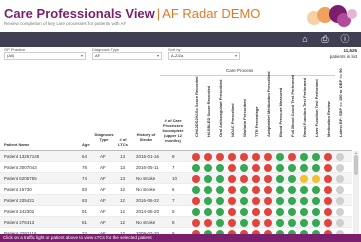  I want to click on patient-name-cell: Patient 13257146, so click(21, 156).